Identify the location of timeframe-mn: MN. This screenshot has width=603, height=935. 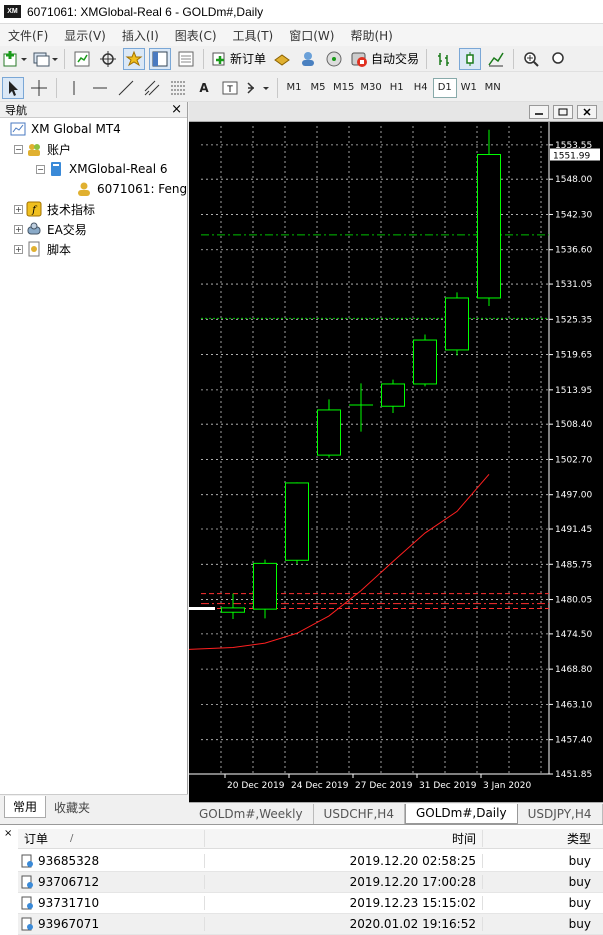
(493, 88).